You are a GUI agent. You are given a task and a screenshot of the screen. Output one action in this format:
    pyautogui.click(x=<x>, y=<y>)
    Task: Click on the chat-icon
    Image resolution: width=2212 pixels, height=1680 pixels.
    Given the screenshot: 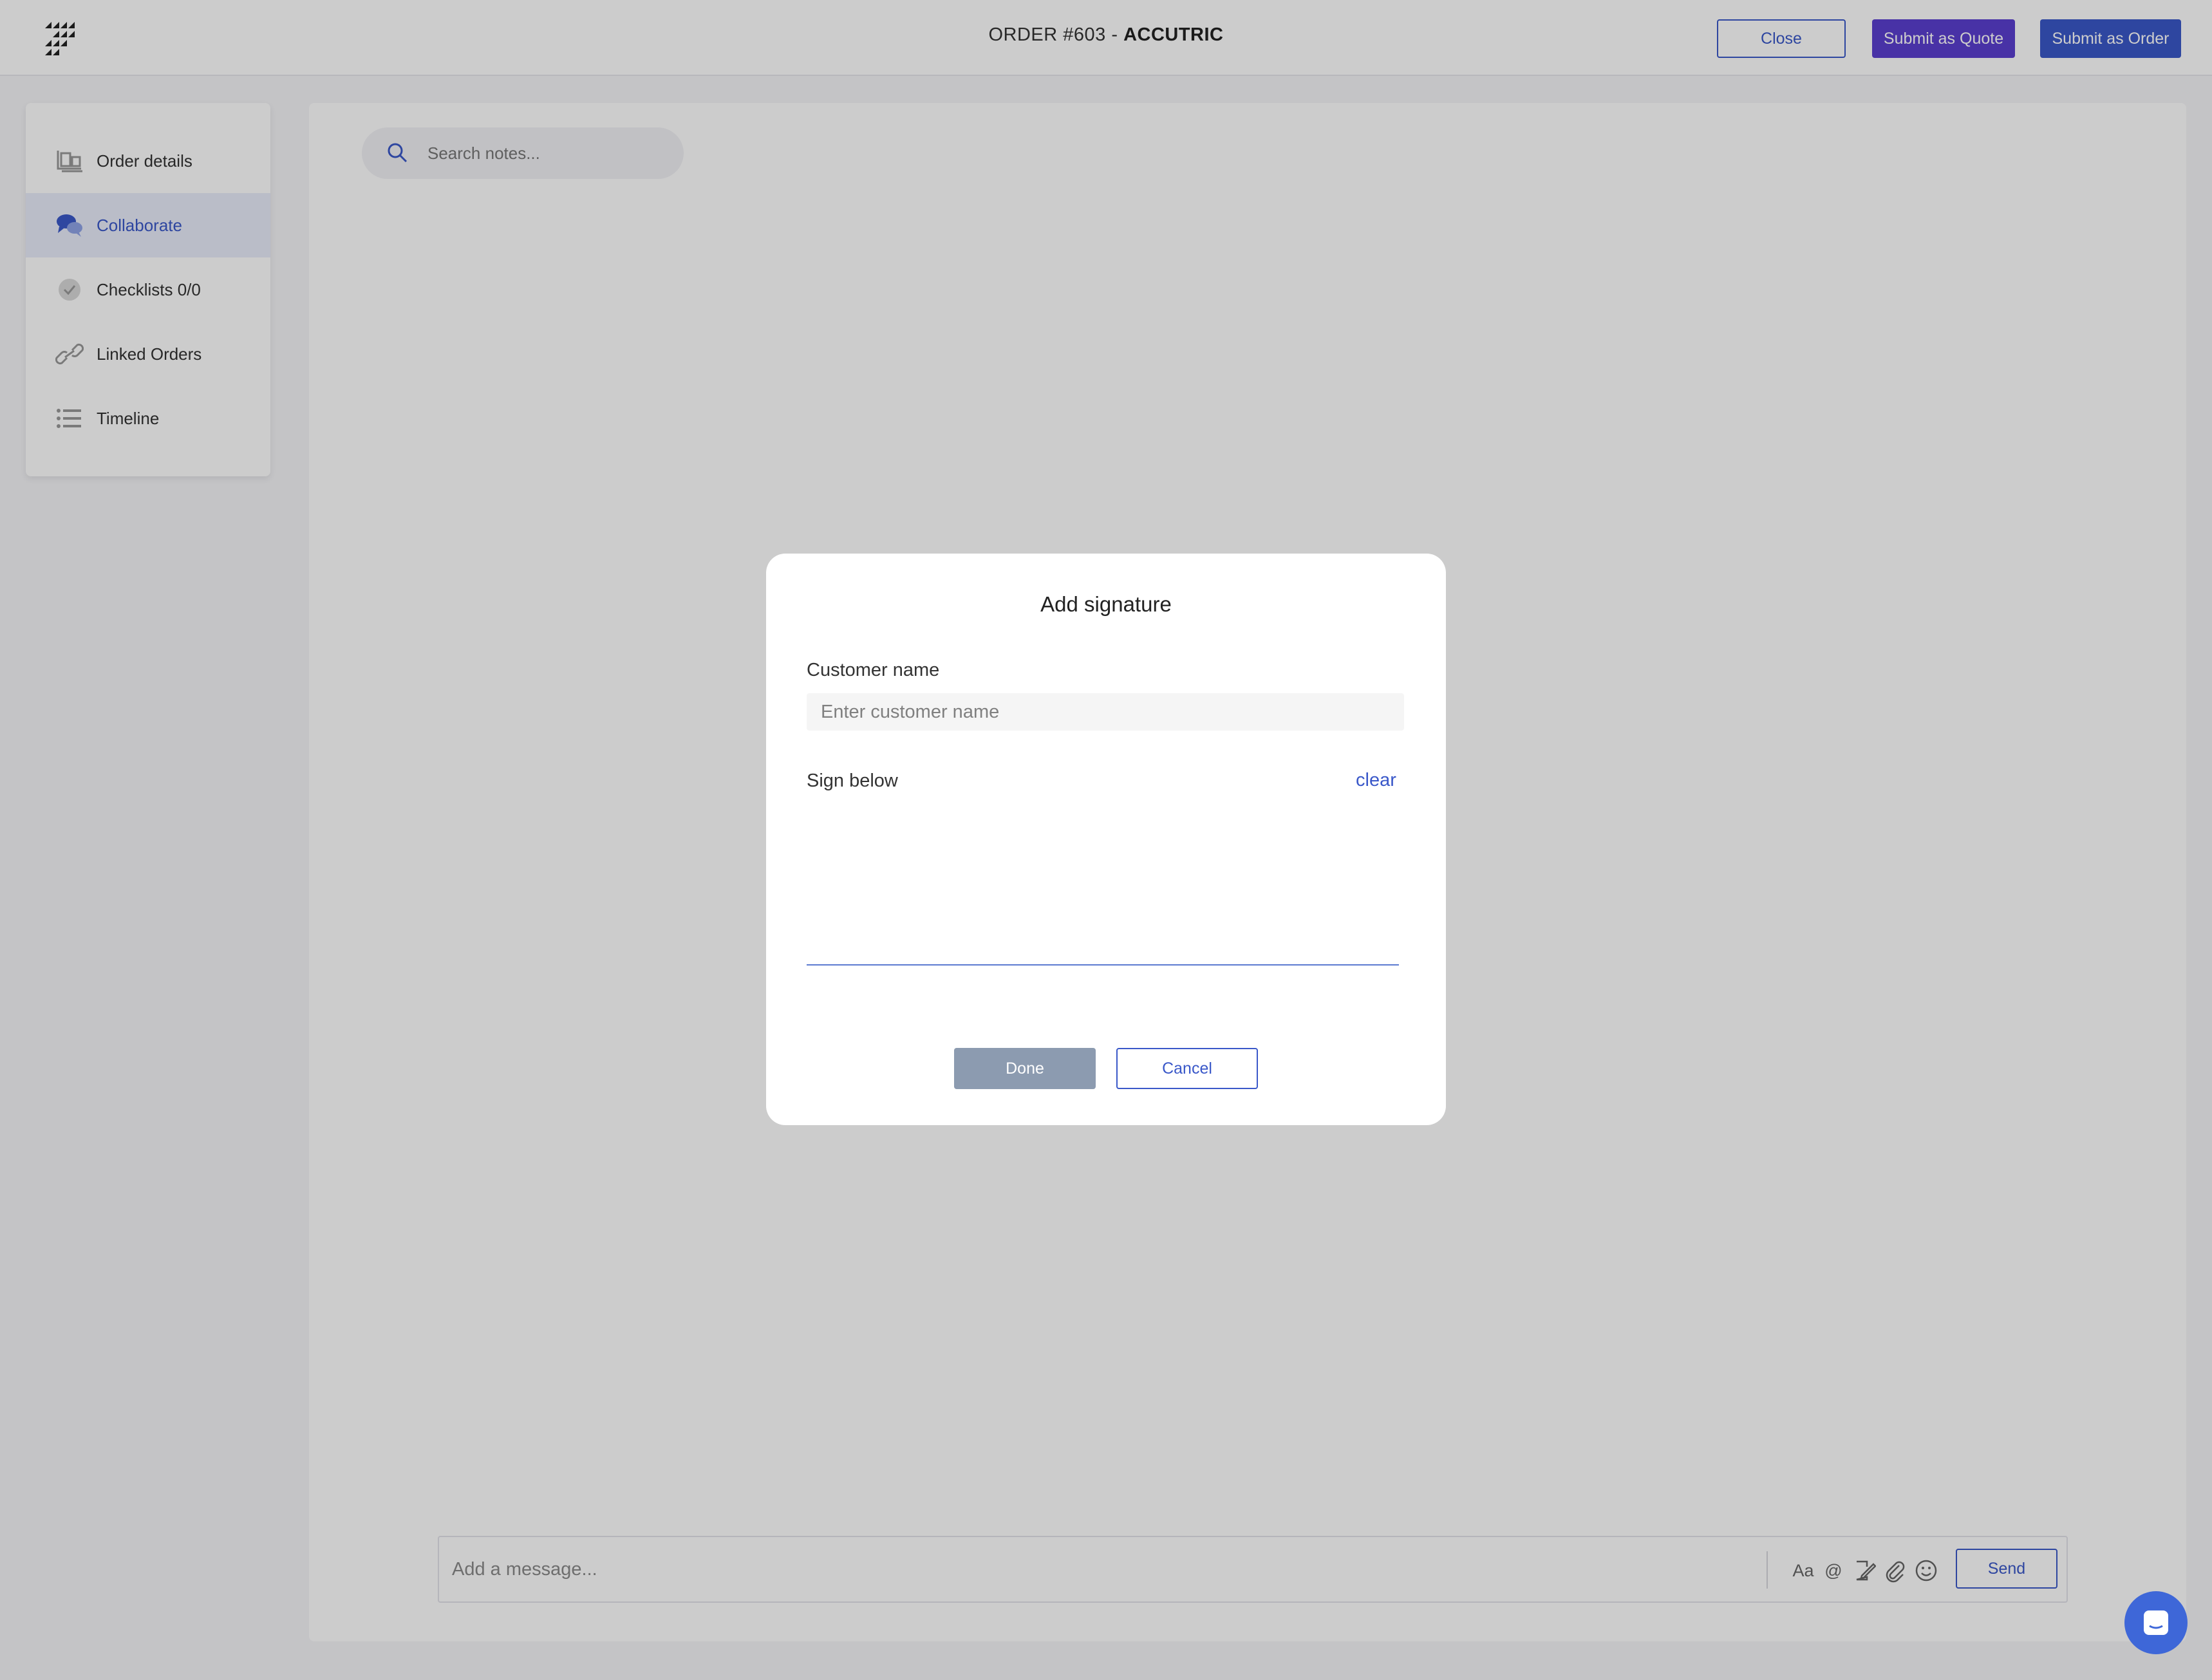 What is the action you would take?
    pyautogui.click(x=2156, y=1623)
    